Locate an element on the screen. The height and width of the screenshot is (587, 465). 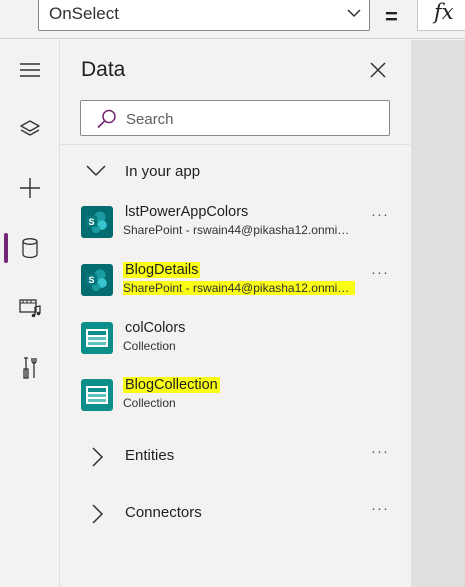
search-box is located at coordinates (235, 118).